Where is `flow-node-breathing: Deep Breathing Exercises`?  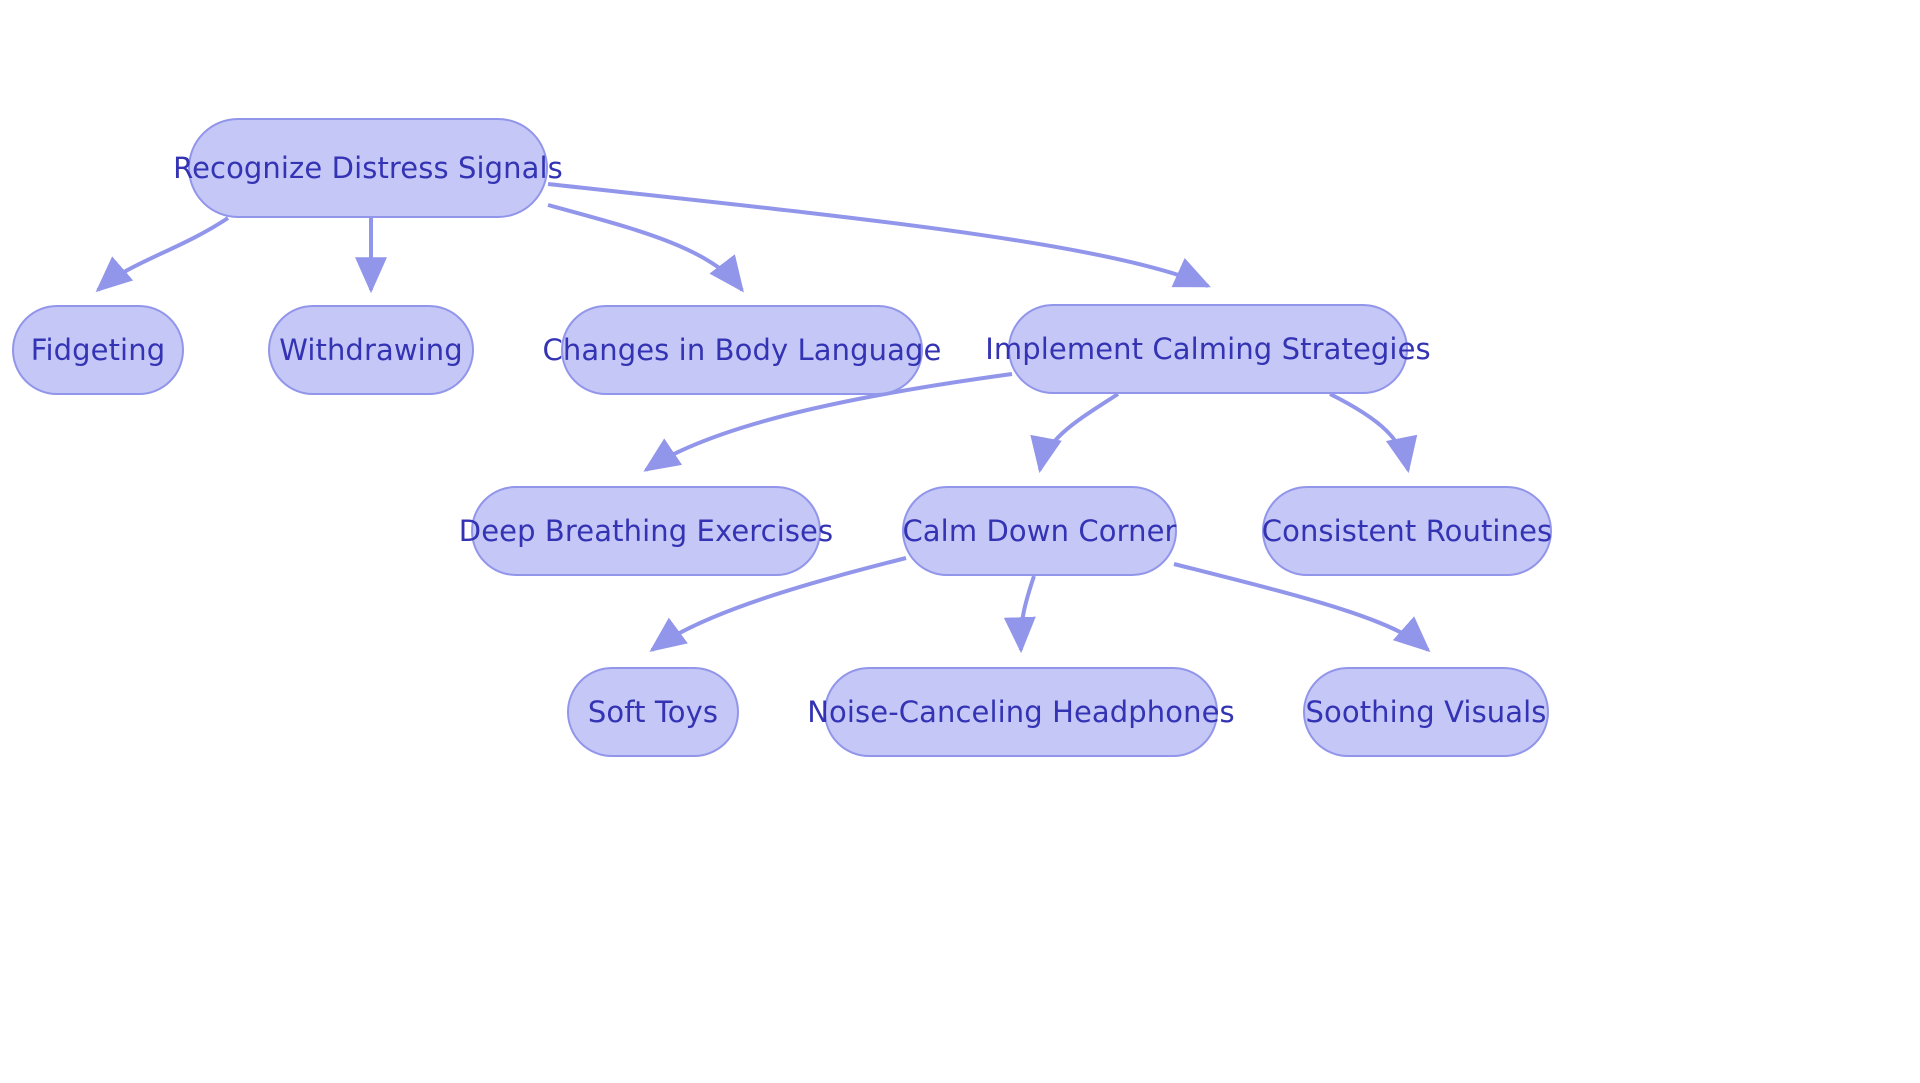 flow-node-breathing: Deep Breathing Exercises is located at coordinates (646, 531).